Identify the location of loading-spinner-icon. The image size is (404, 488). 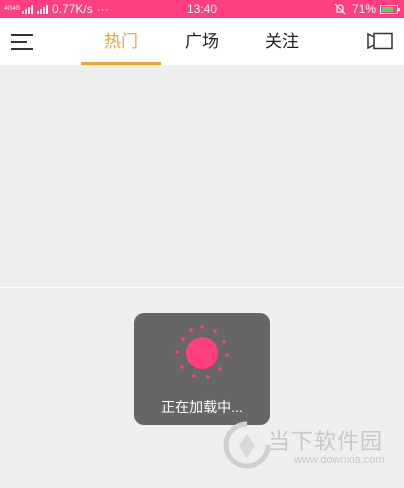
(202, 352).